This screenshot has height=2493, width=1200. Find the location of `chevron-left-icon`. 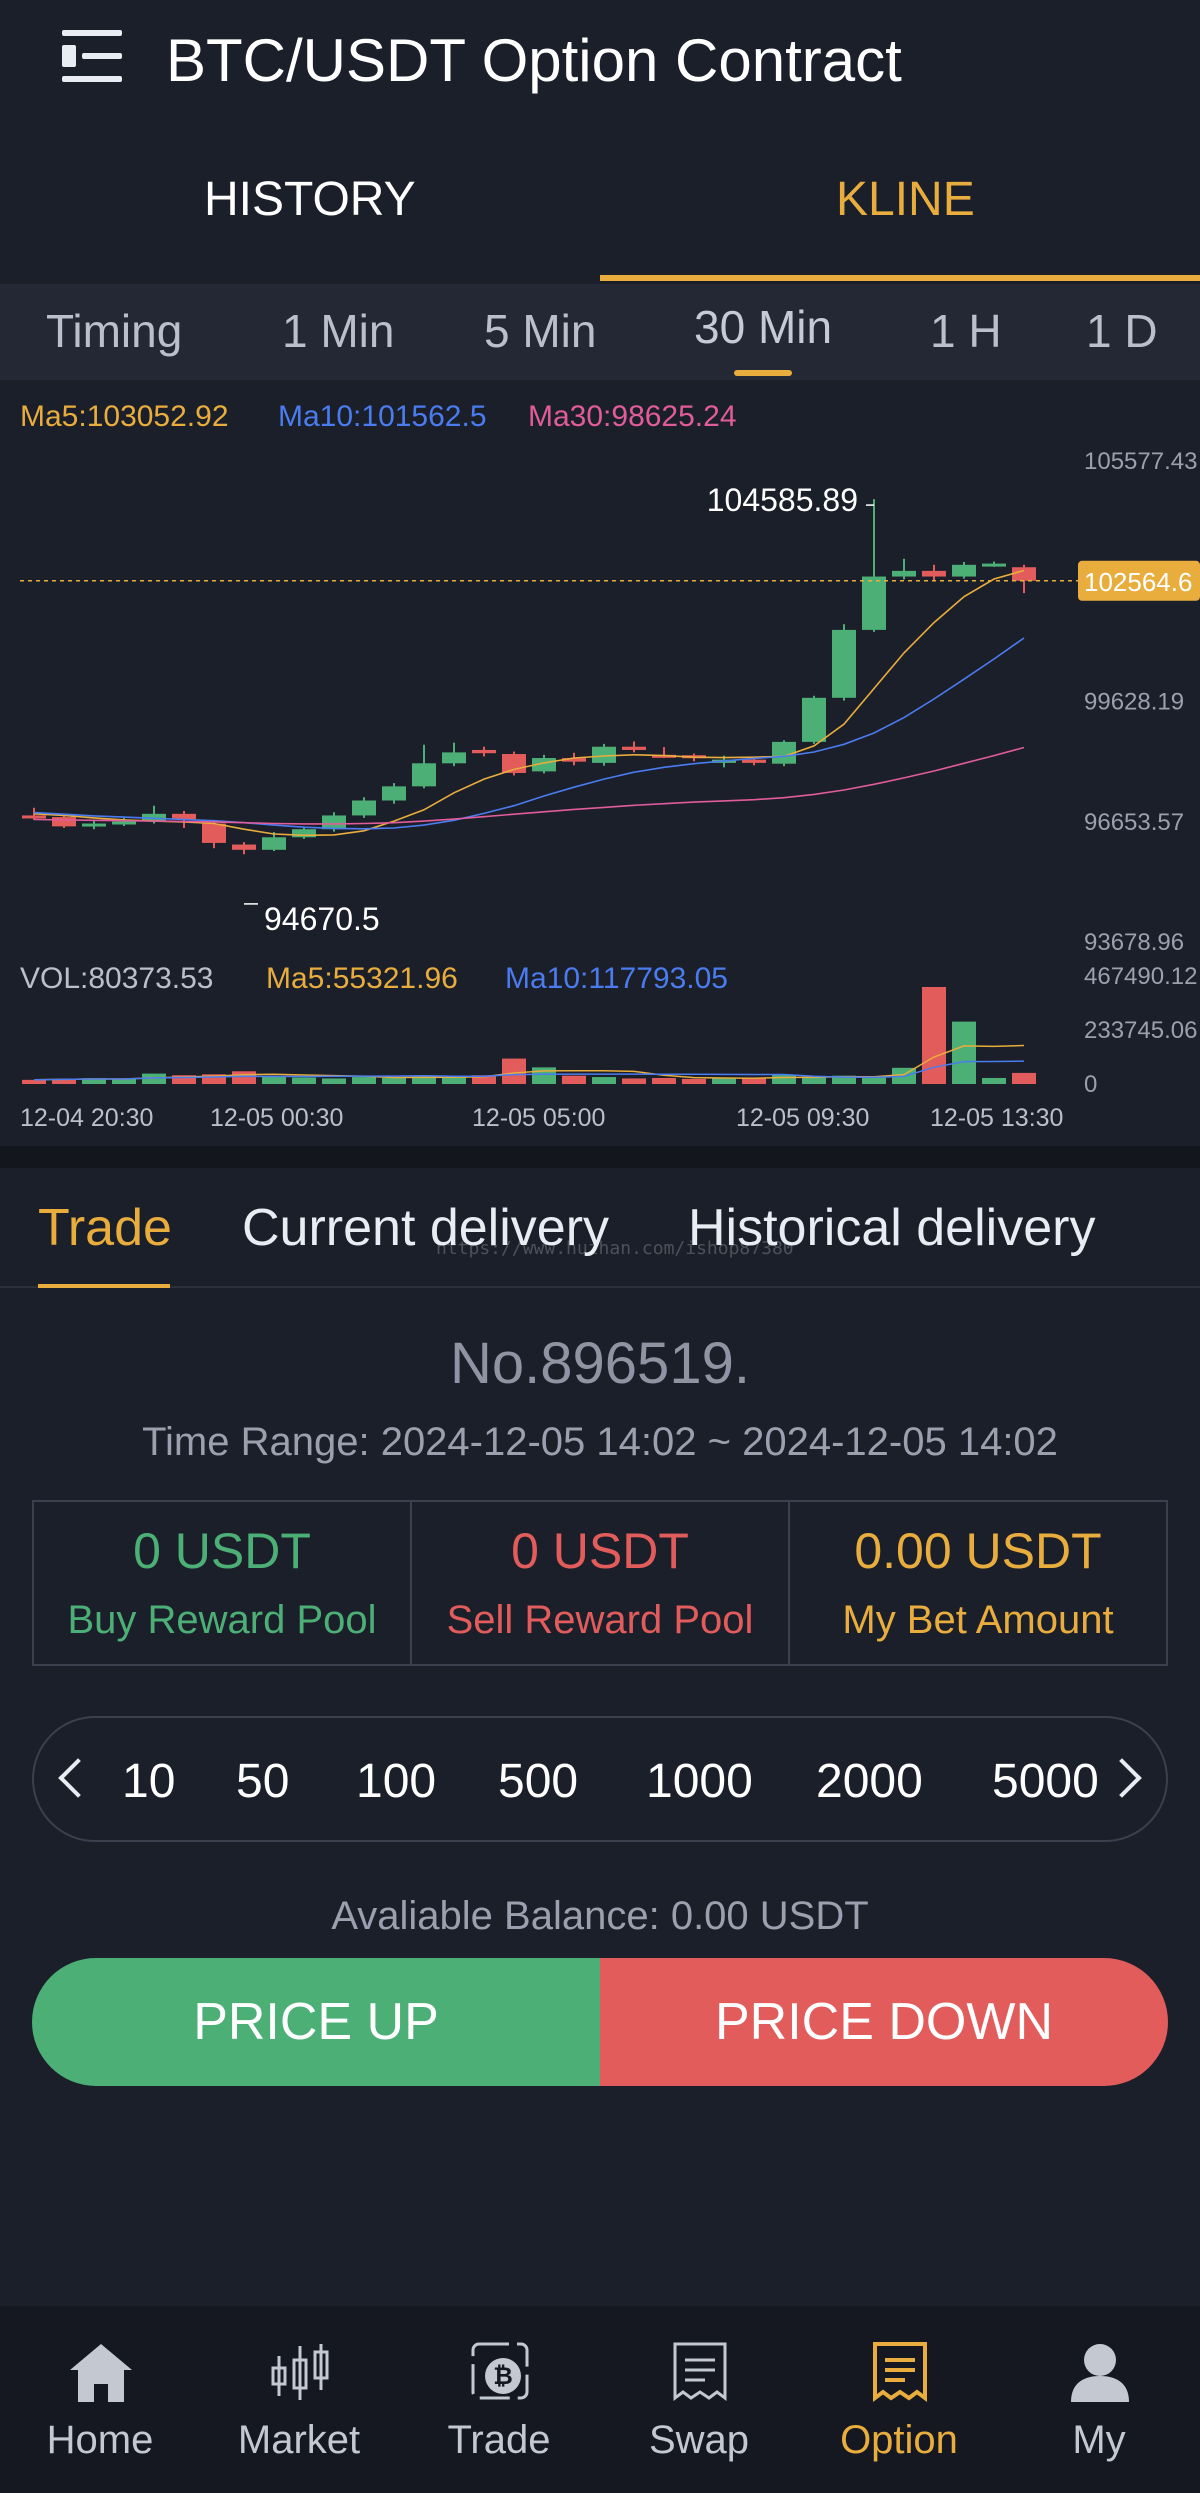

chevron-left-icon is located at coordinates (78, 1778).